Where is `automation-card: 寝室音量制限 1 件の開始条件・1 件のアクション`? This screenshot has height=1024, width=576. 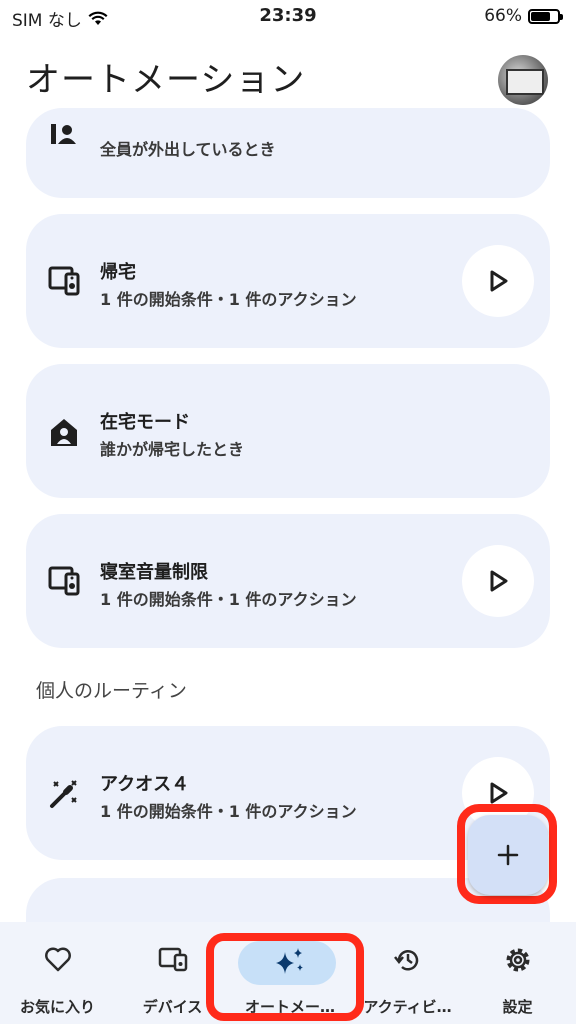 automation-card: 寝室音量制限 1 件の開始条件・1 件のアクション is located at coordinates (288, 581).